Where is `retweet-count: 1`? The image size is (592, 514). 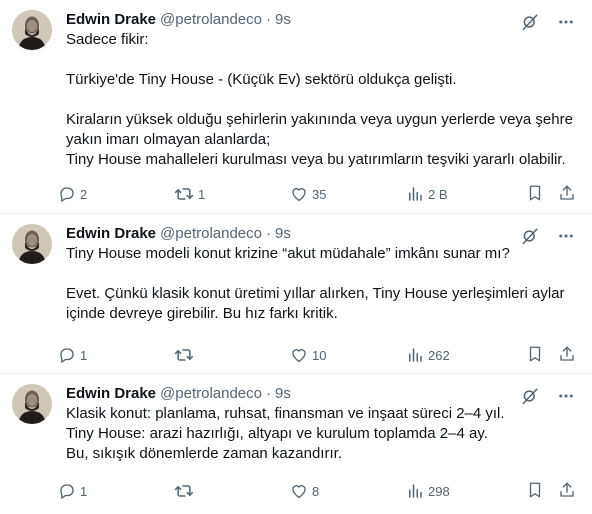 retweet-count: 1 is located at coordinates (202, 194).